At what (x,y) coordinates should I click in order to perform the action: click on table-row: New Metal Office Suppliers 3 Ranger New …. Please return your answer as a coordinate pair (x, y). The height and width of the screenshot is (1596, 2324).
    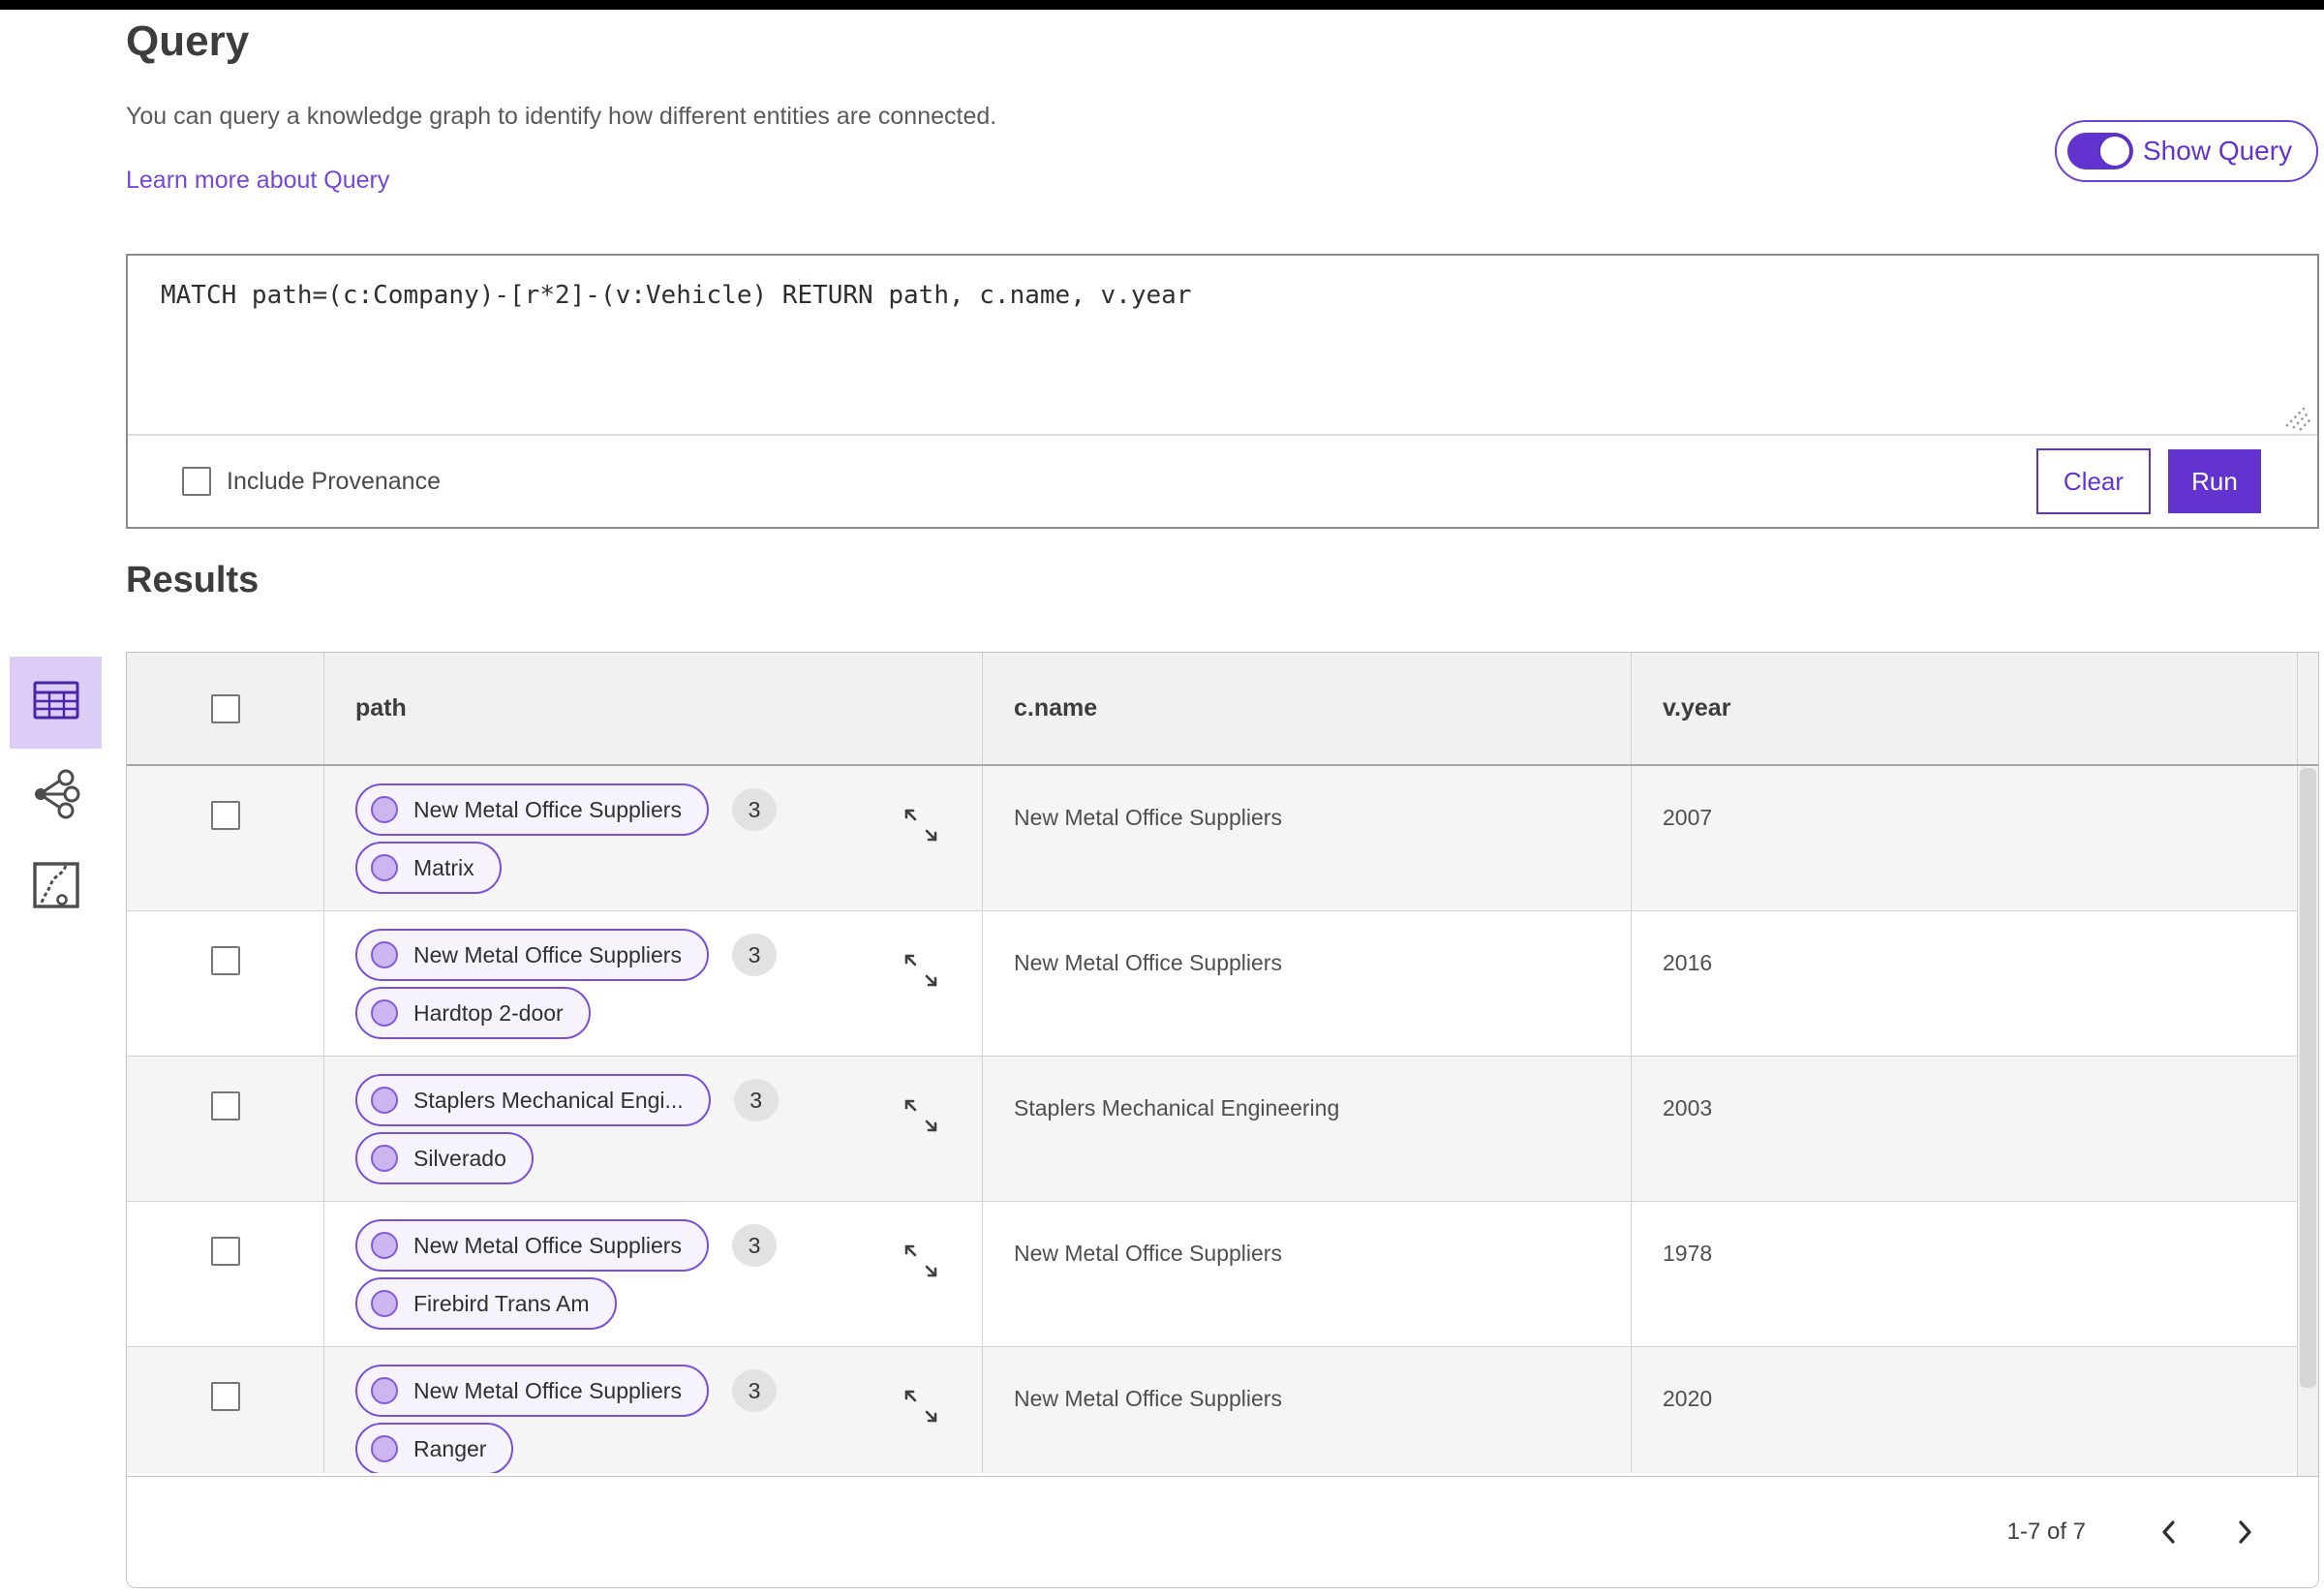
    Looking at the image, I should click on (1222, 1410).